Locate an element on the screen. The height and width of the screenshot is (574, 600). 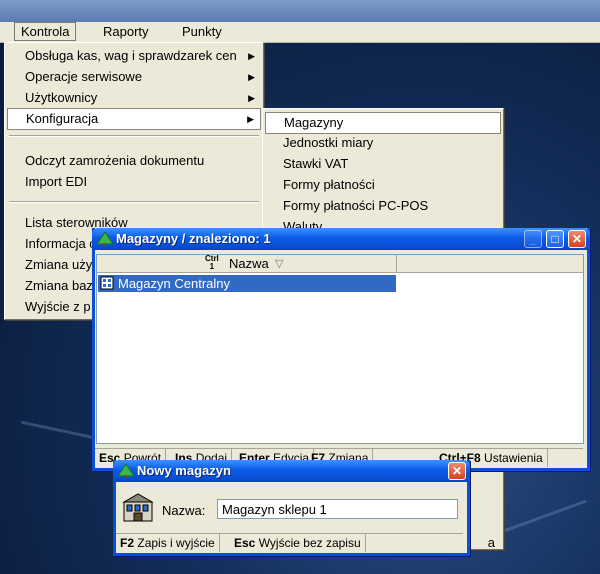
menu-item-magazyny: Magazyny is located at coordinates (383, 123).